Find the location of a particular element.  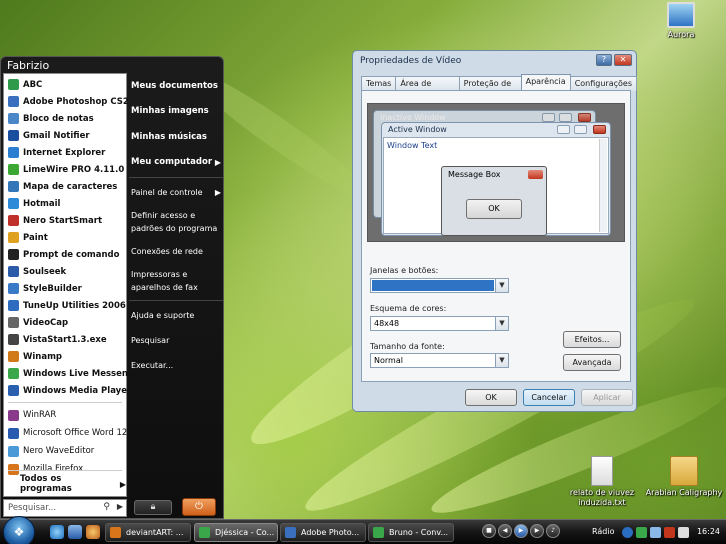

start-pictures: Minhas imagens is located at coordinates (176, 112).